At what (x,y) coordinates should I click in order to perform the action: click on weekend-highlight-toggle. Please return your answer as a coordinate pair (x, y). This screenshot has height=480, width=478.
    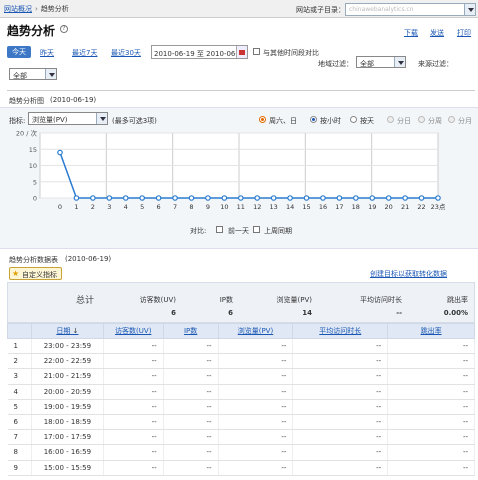
    Looking at the image, I should click on (262, 119).